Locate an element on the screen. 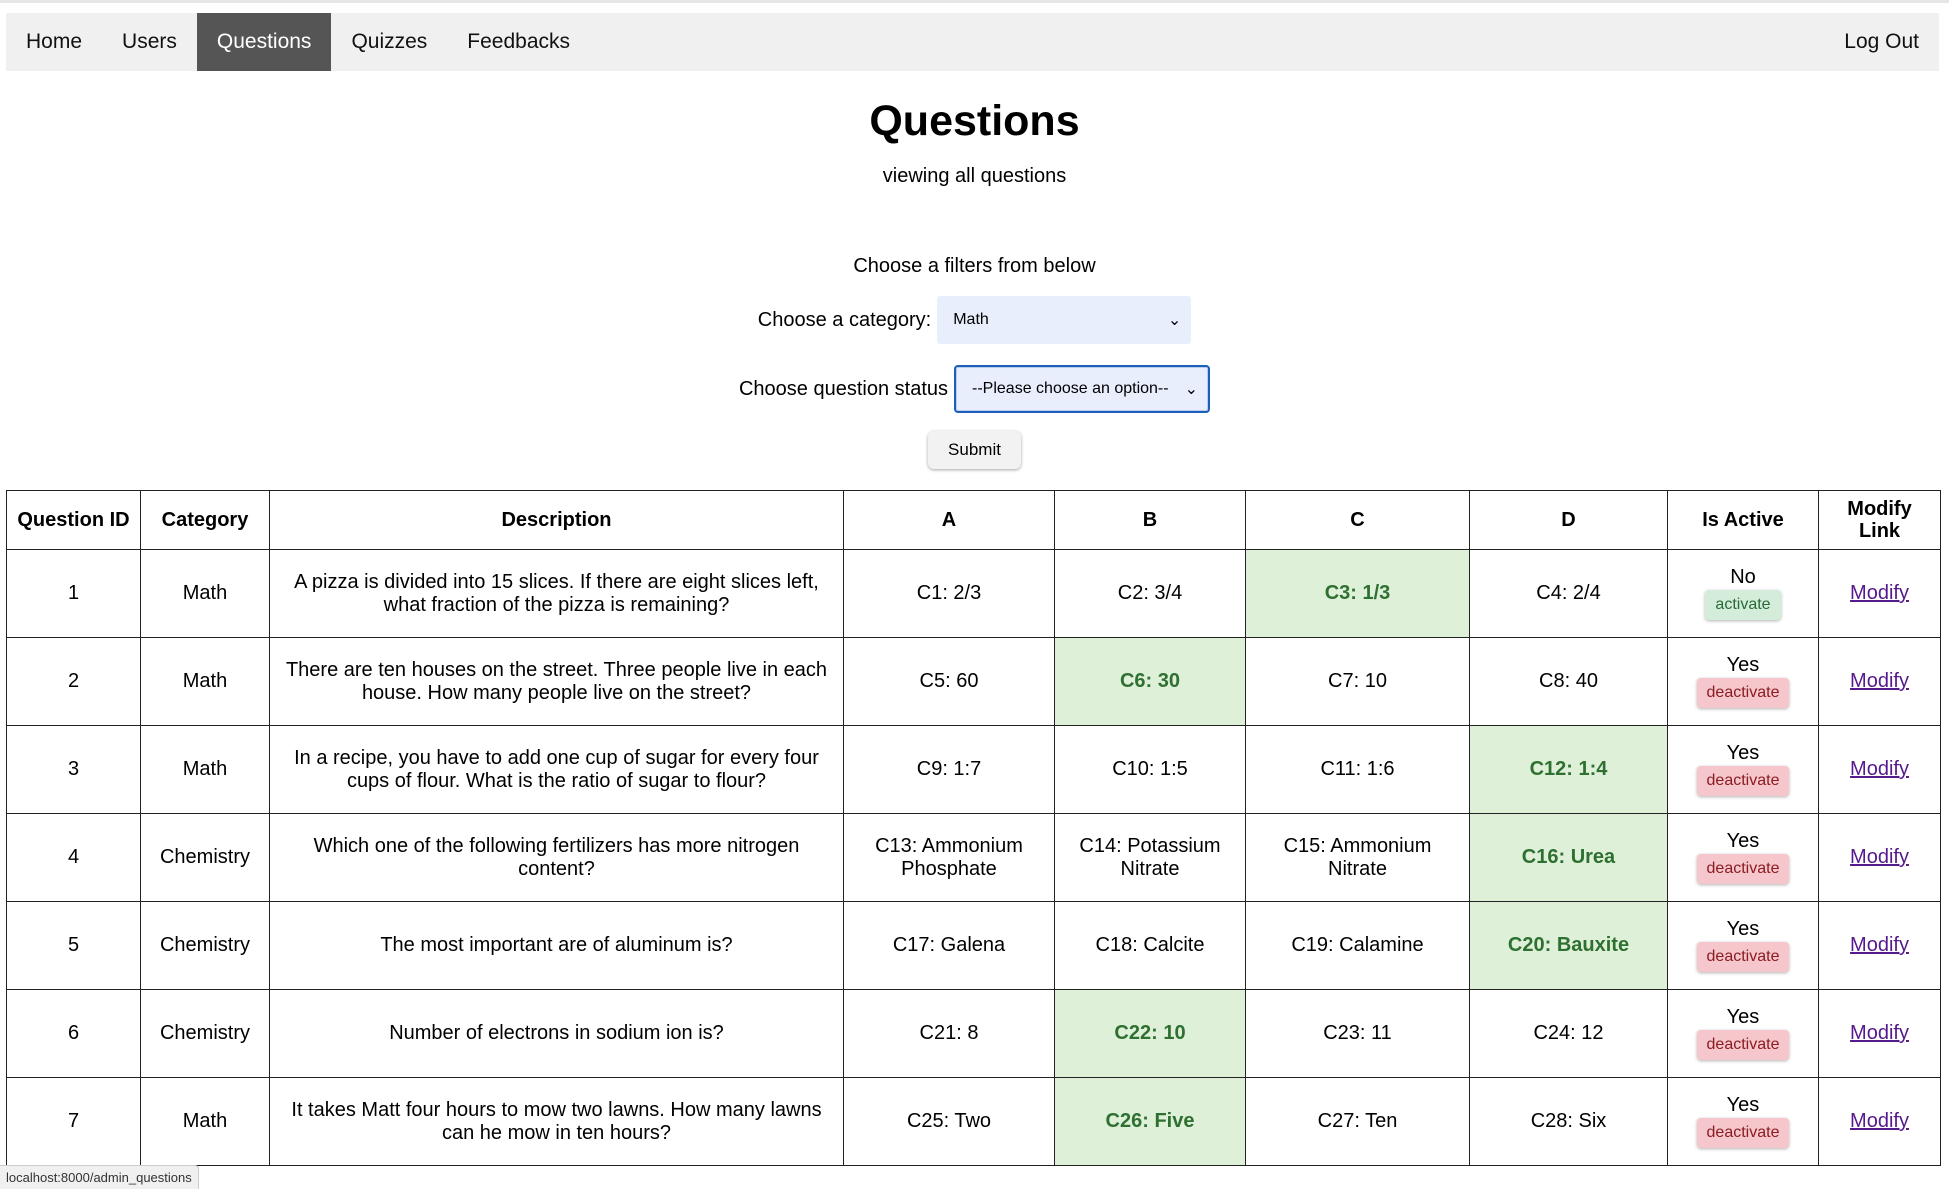 Image resolution: width=1949 pixels, height=1189 pixels. col-header-a: A is located at coordinates (949, 520).